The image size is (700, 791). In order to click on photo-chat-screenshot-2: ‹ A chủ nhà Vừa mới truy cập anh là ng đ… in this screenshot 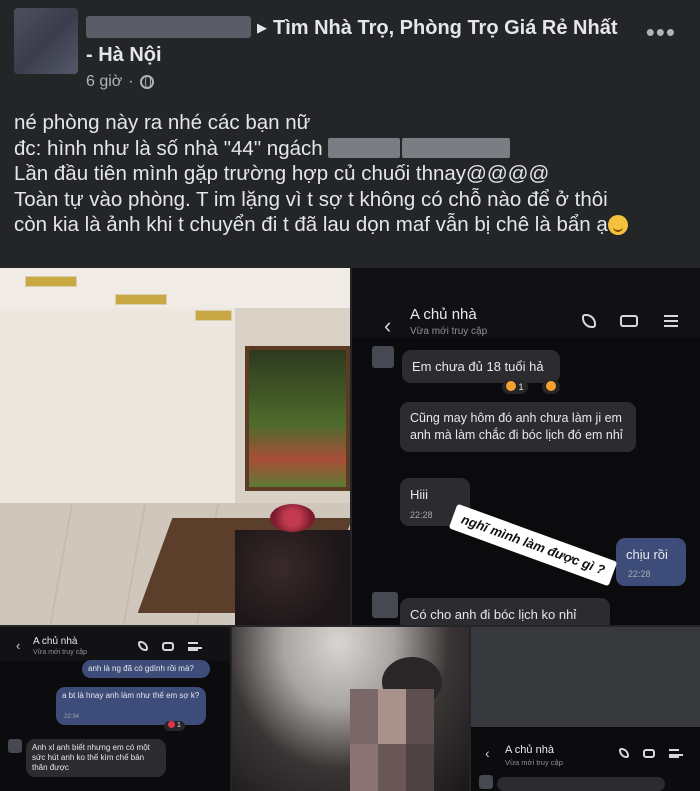, I will do `click(115, 709)`.